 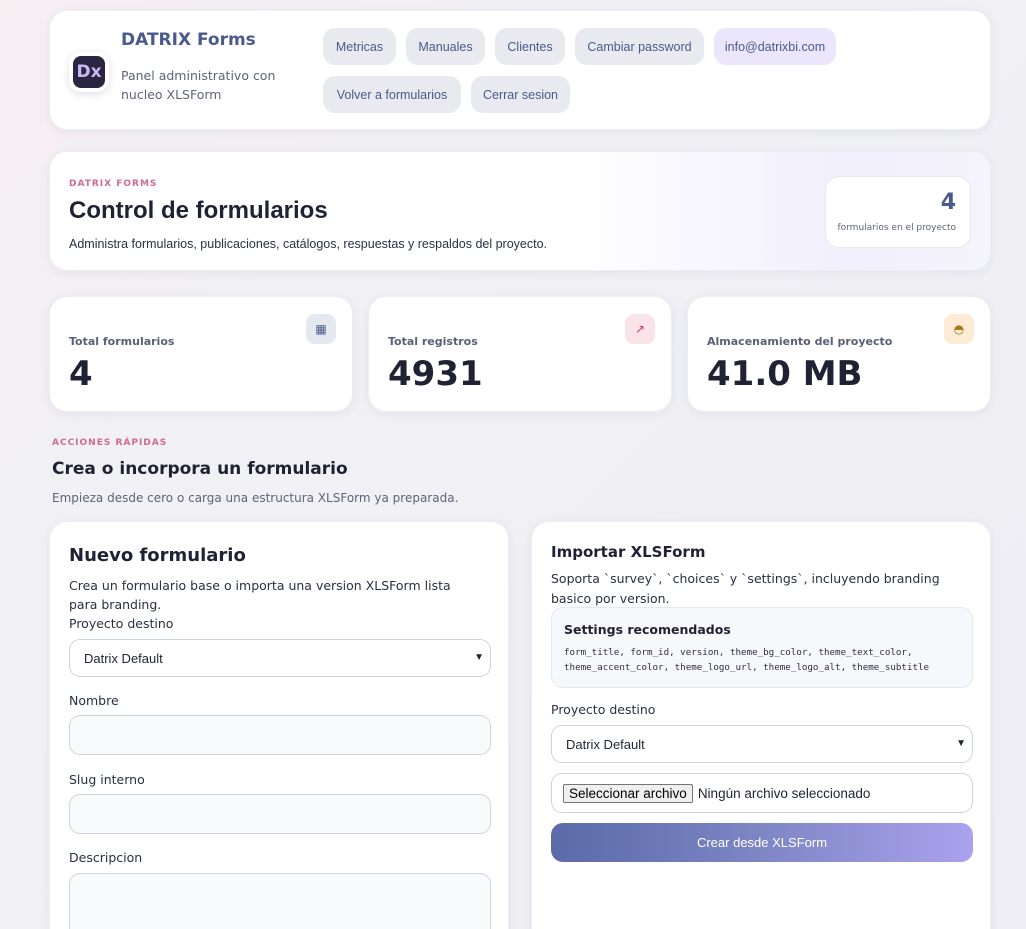 I want to click on name-field-label: Nombre, so click(x=94, y=700).